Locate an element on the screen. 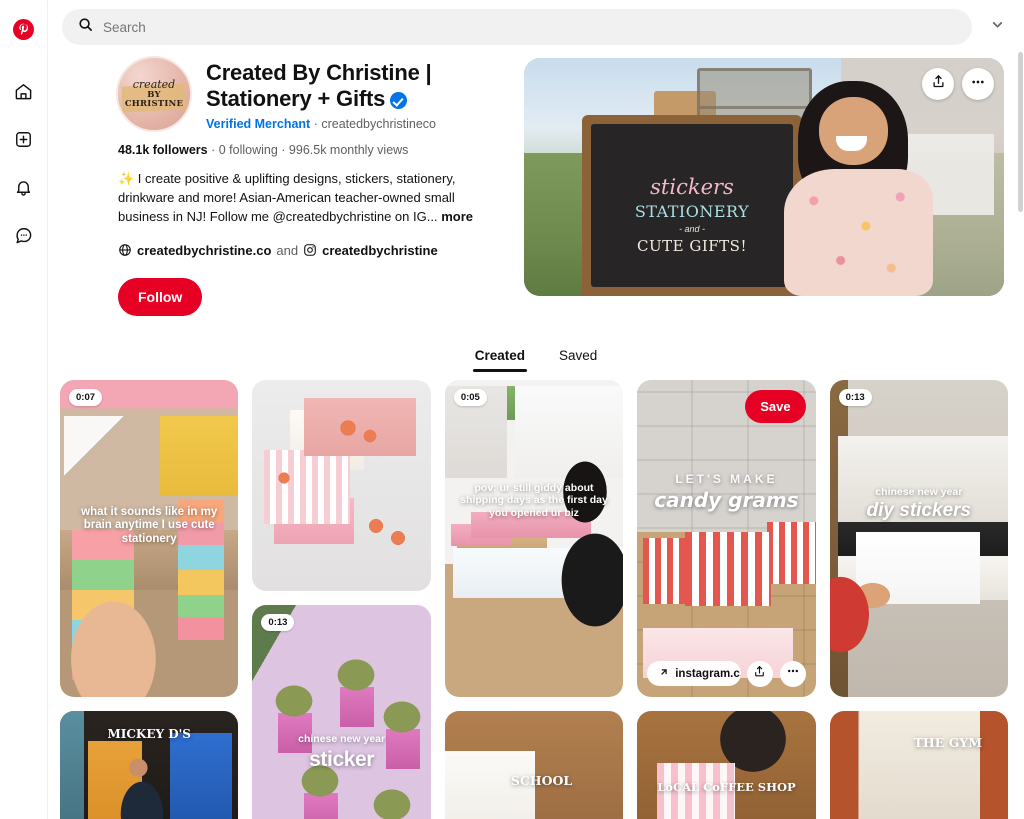 This screenshot has width=1024, height=819. pin-art-stickers is located at coordinates (341, 711).